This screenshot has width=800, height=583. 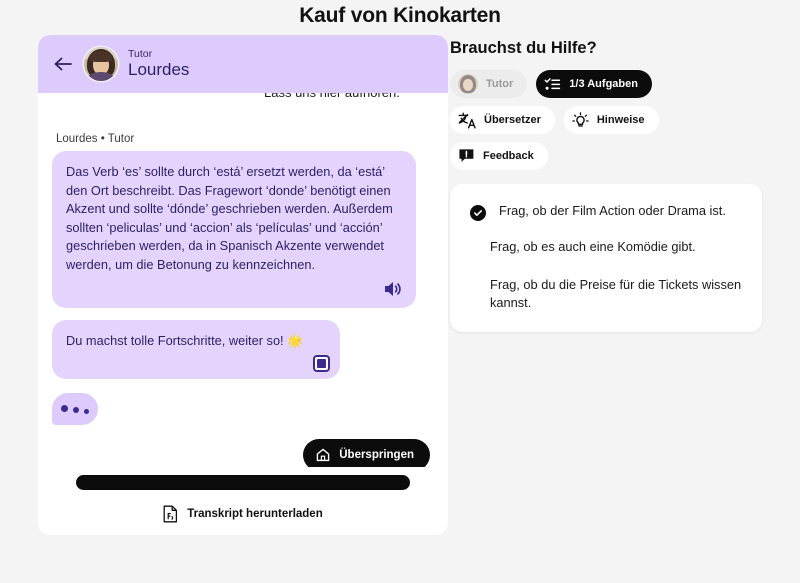 I want to click on chat-header-text: Tutor Lourdes, so click(x=158, y=64).